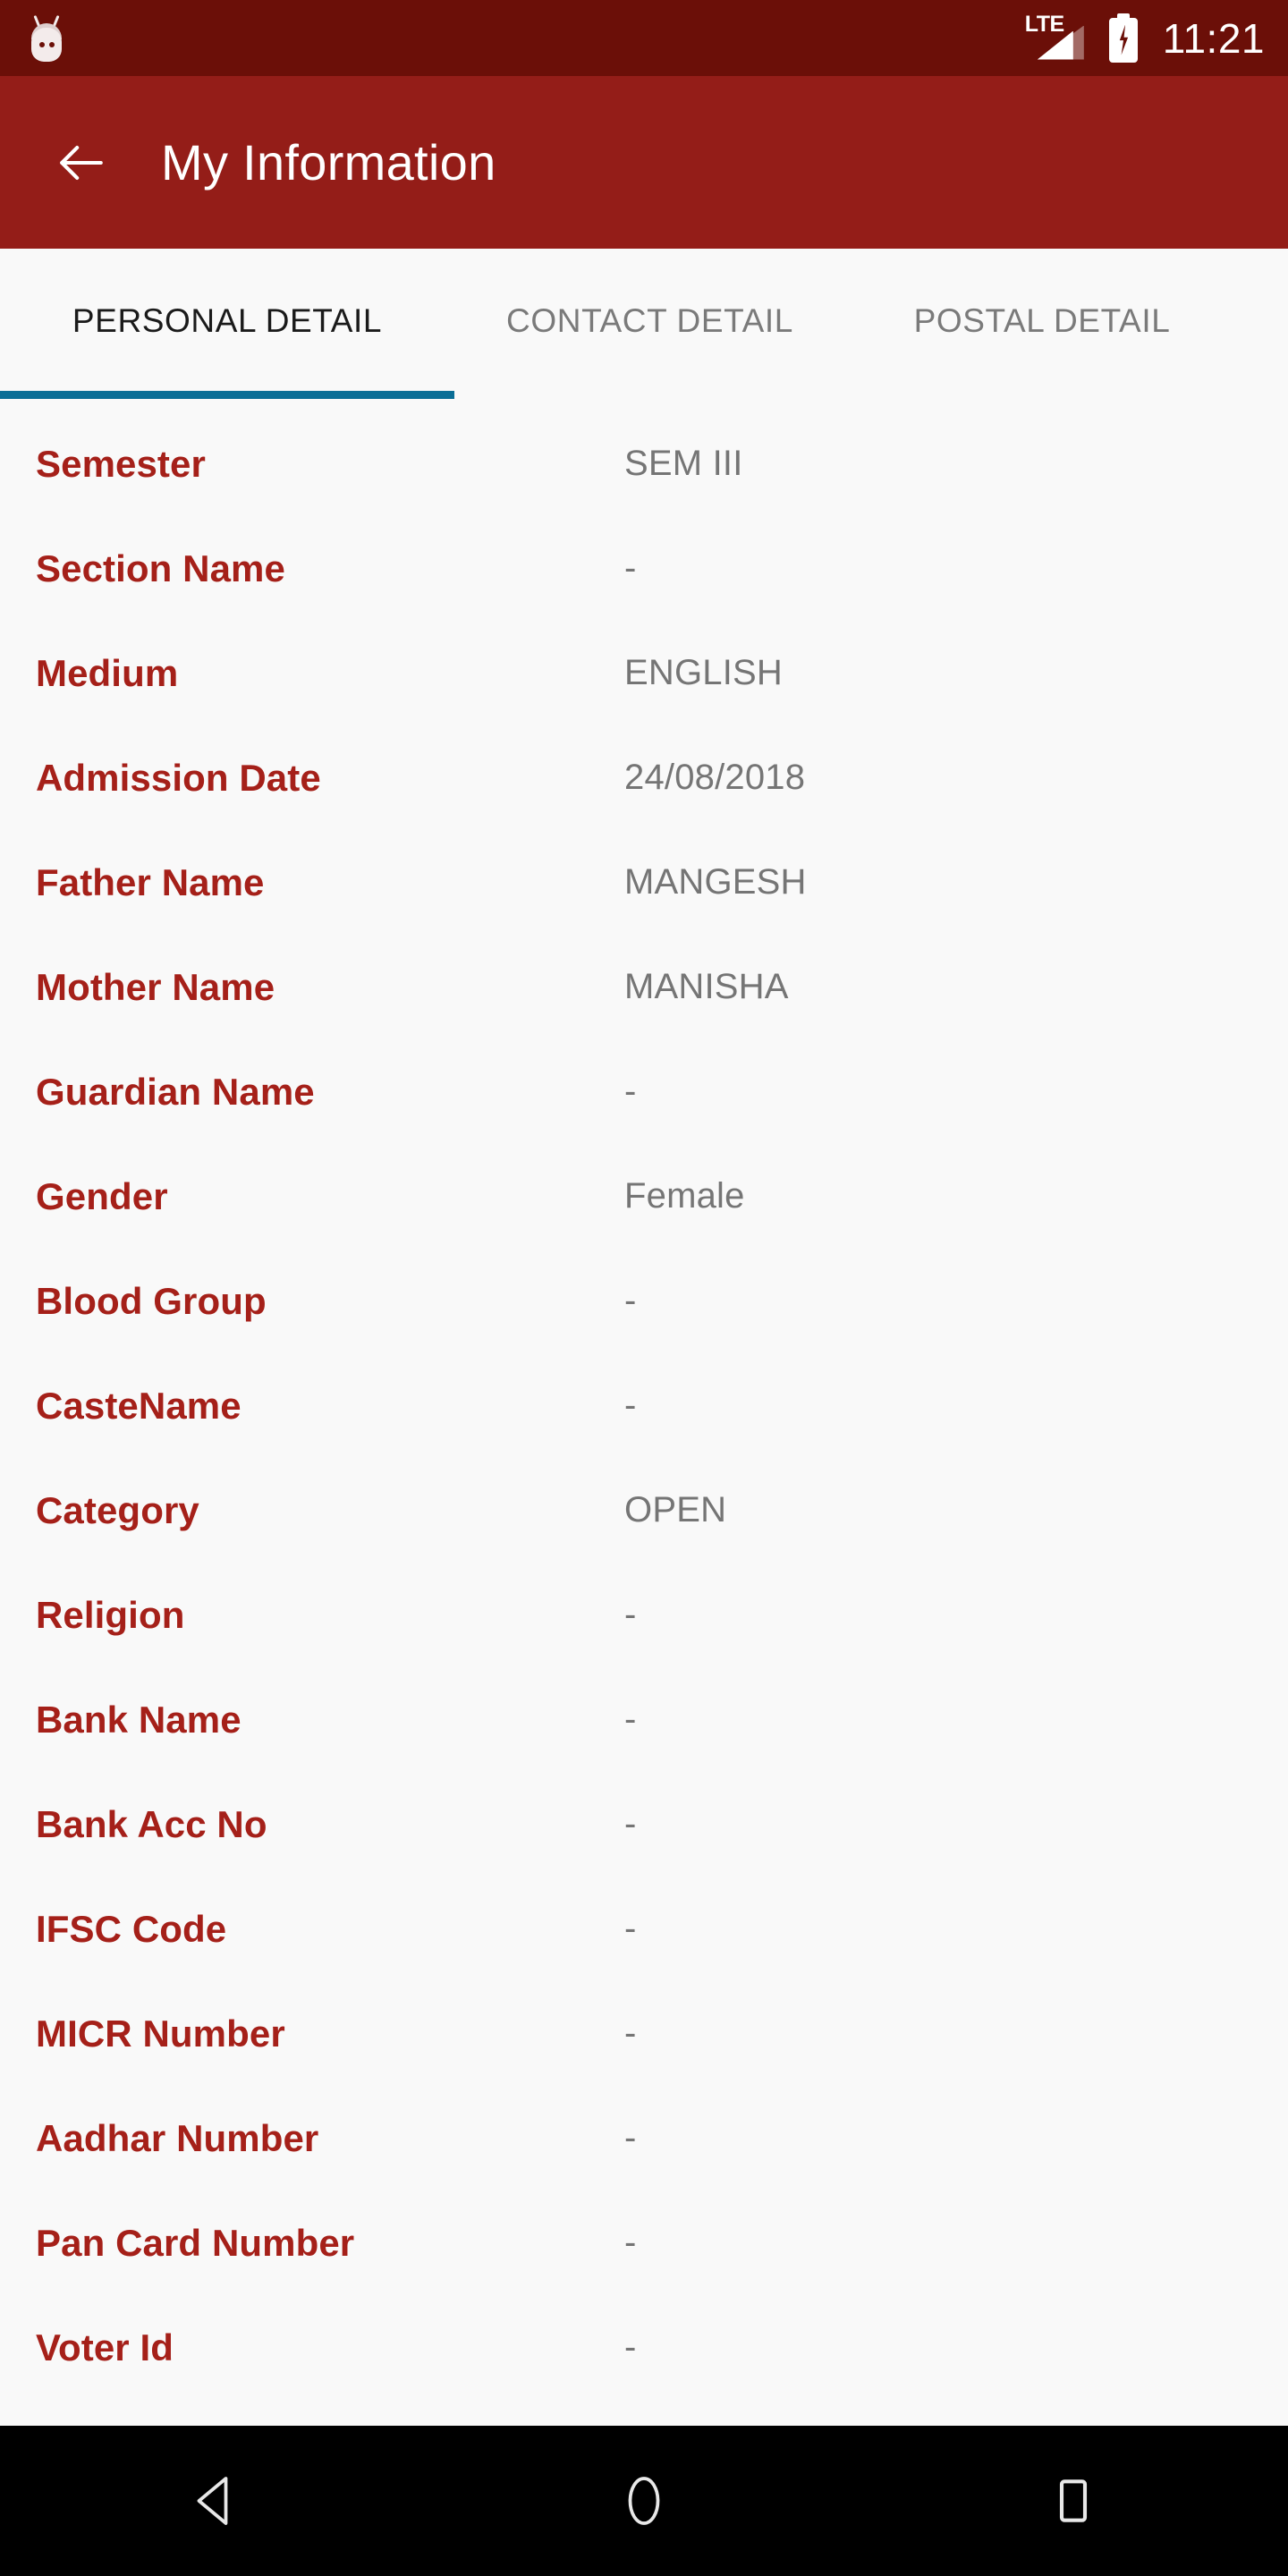  What do you see at coordinates (175, 1091) in the screenshot?
I see `detail-row-label: Guardian Name` at bounding box center [175, 1091].